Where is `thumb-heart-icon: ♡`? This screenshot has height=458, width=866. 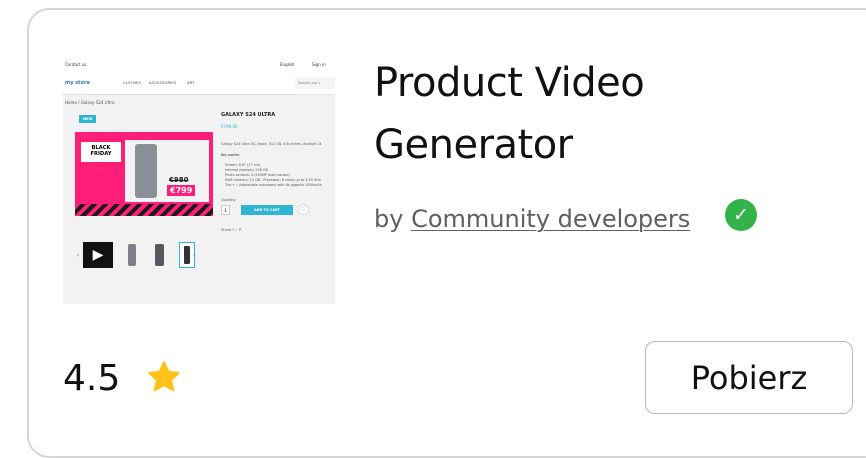 thumb-heart-icon: ♡ is located at coordinates (303, 209).